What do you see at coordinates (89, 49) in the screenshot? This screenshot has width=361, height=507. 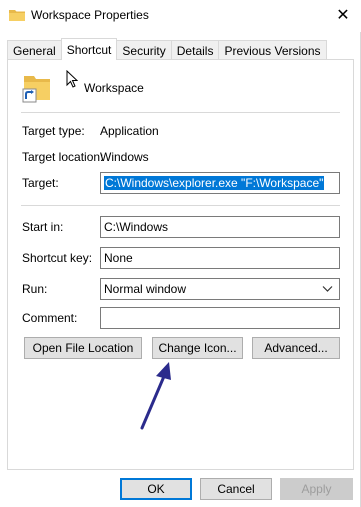 I see `tab-shortcut: Shortcut` at bounding box center [89, 49].